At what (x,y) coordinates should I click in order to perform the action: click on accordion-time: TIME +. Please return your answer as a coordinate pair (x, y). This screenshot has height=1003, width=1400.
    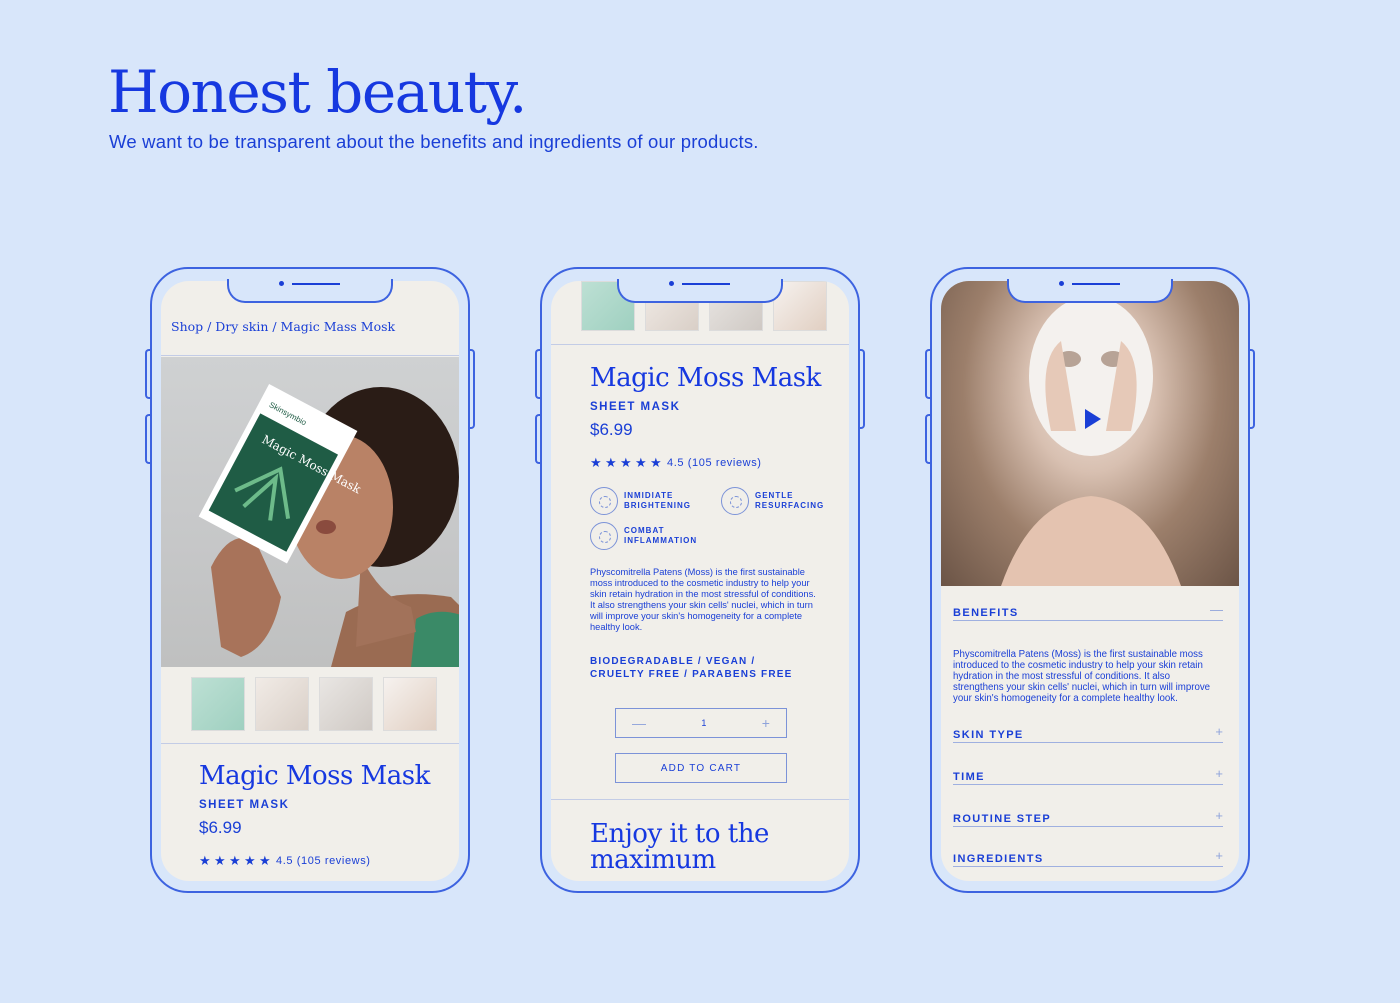
    Looking at the image, I should click on (1088, 775).